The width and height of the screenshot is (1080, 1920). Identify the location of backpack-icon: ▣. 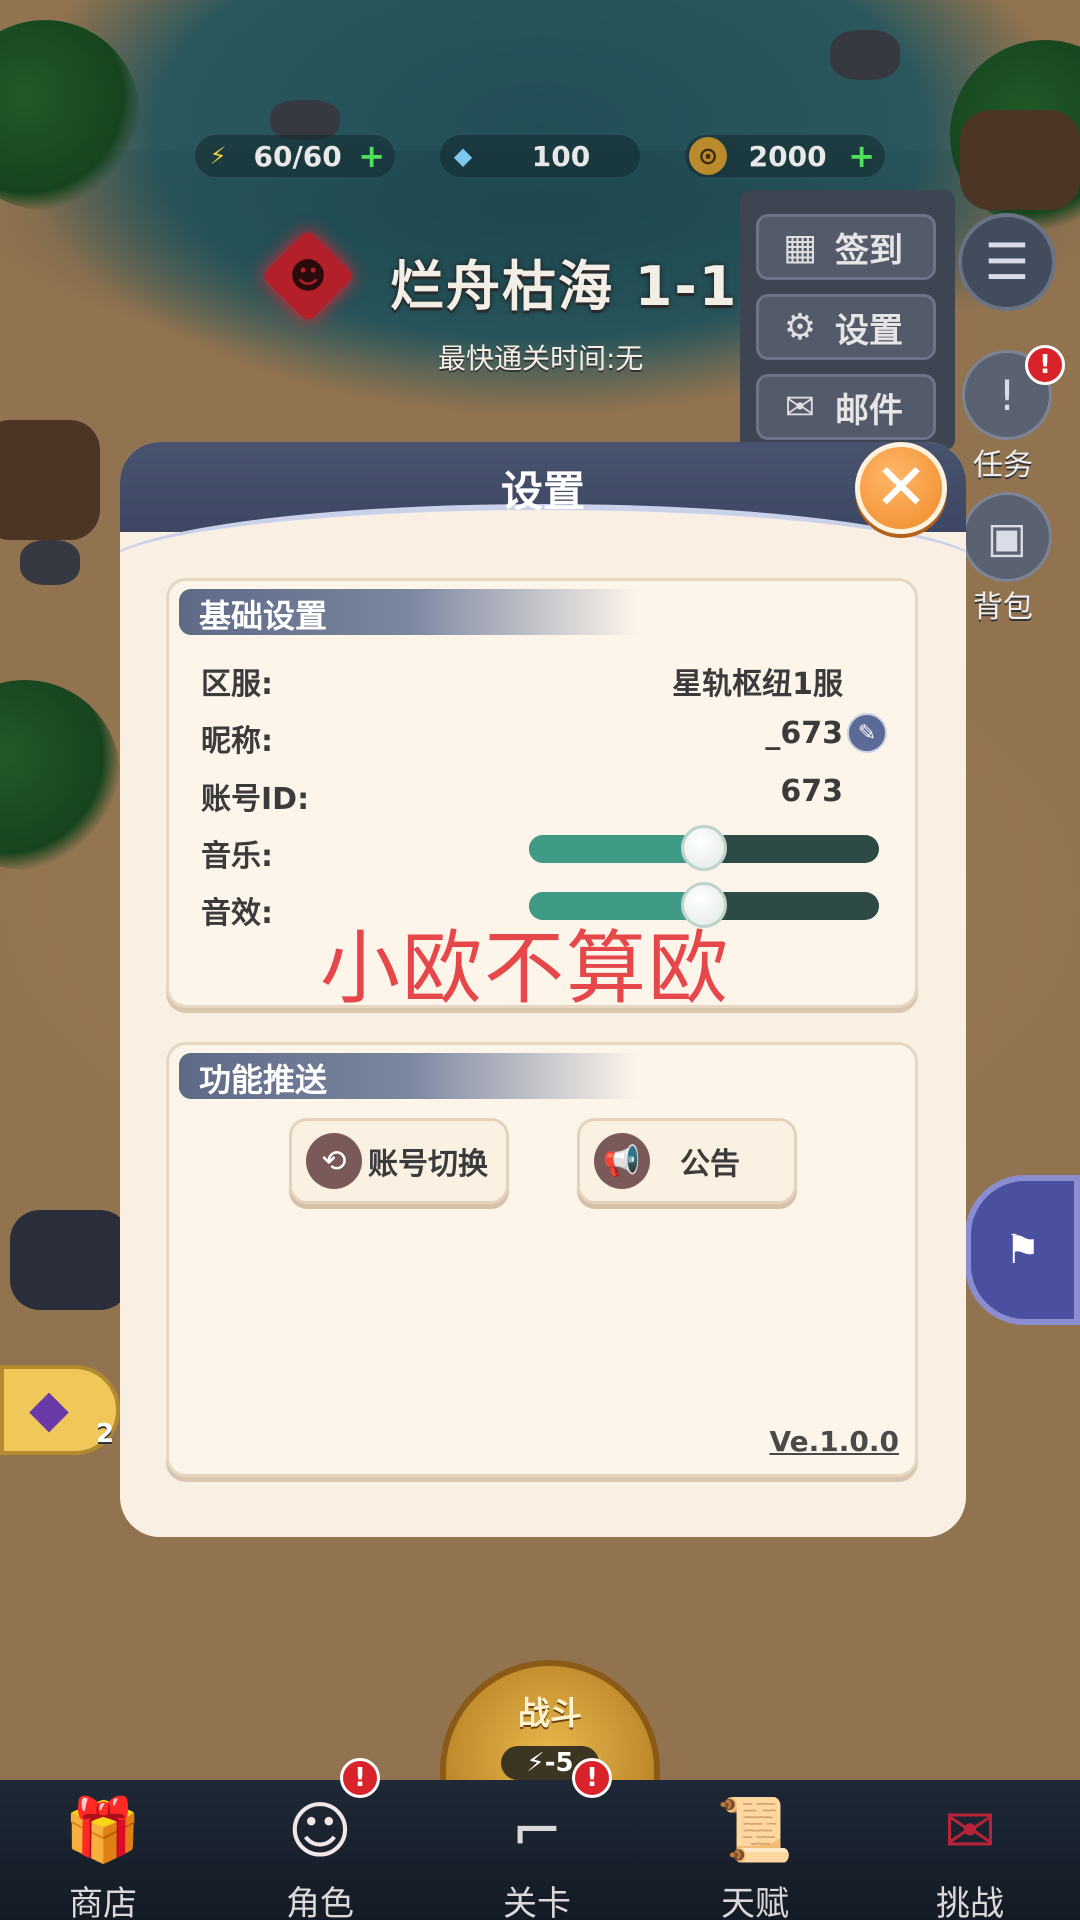
(1007, 537).